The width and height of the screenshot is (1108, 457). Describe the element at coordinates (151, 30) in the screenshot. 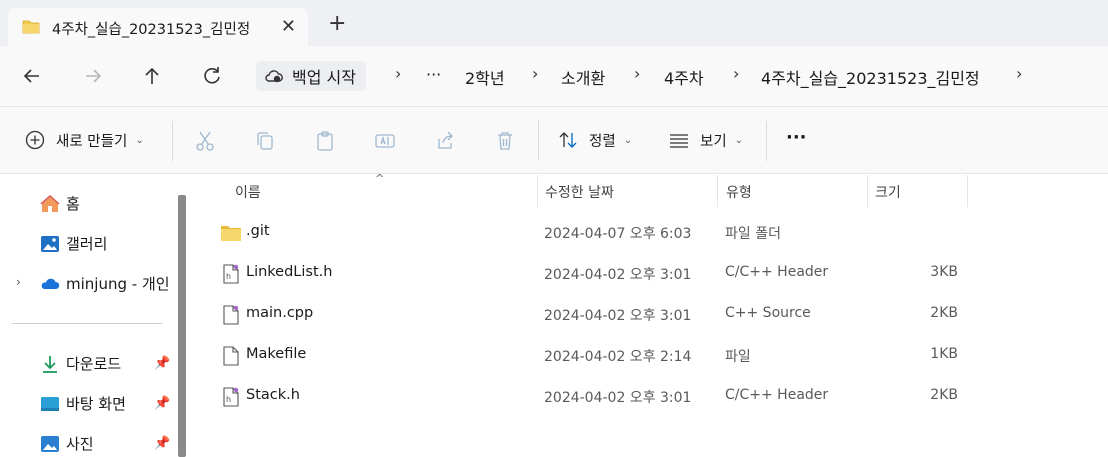

I see `tab-title: 4주차_실습_20231523_김민정` at that location.